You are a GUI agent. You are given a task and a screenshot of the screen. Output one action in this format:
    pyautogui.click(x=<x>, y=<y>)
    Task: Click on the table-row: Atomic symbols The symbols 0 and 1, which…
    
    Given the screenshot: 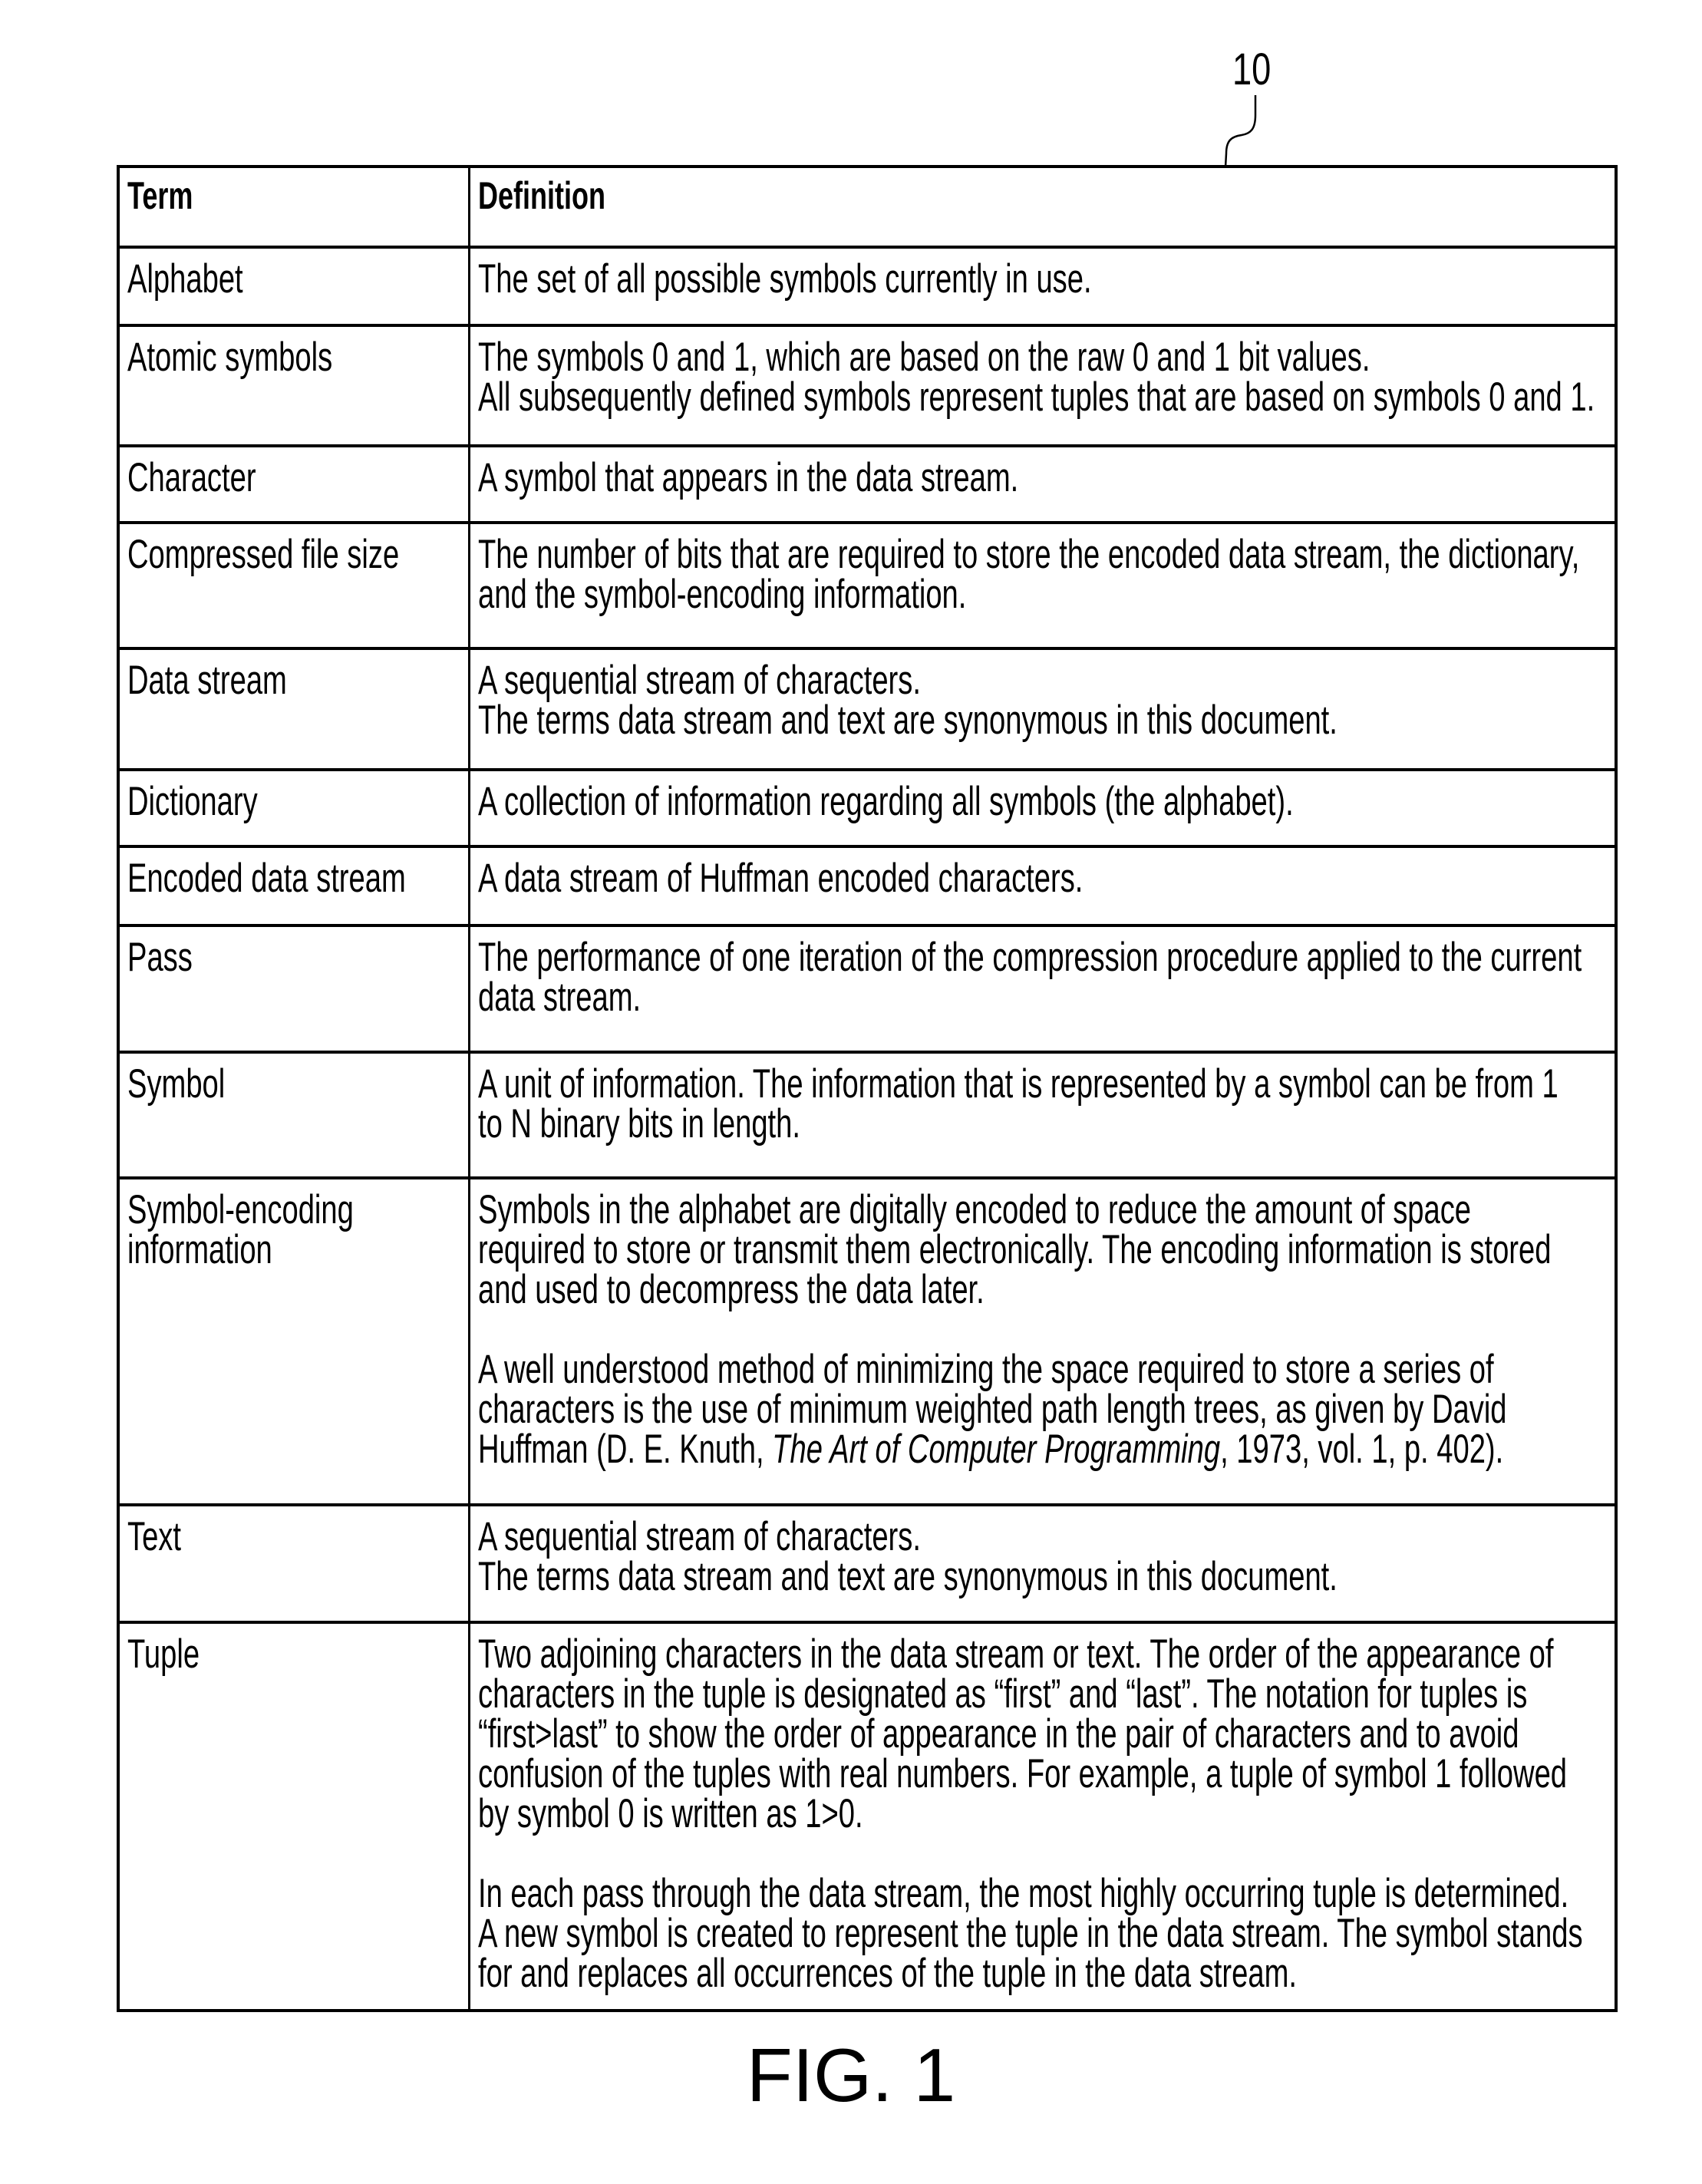 What is the action you would take?
    pyautogui.click(x=867, y=384)
    